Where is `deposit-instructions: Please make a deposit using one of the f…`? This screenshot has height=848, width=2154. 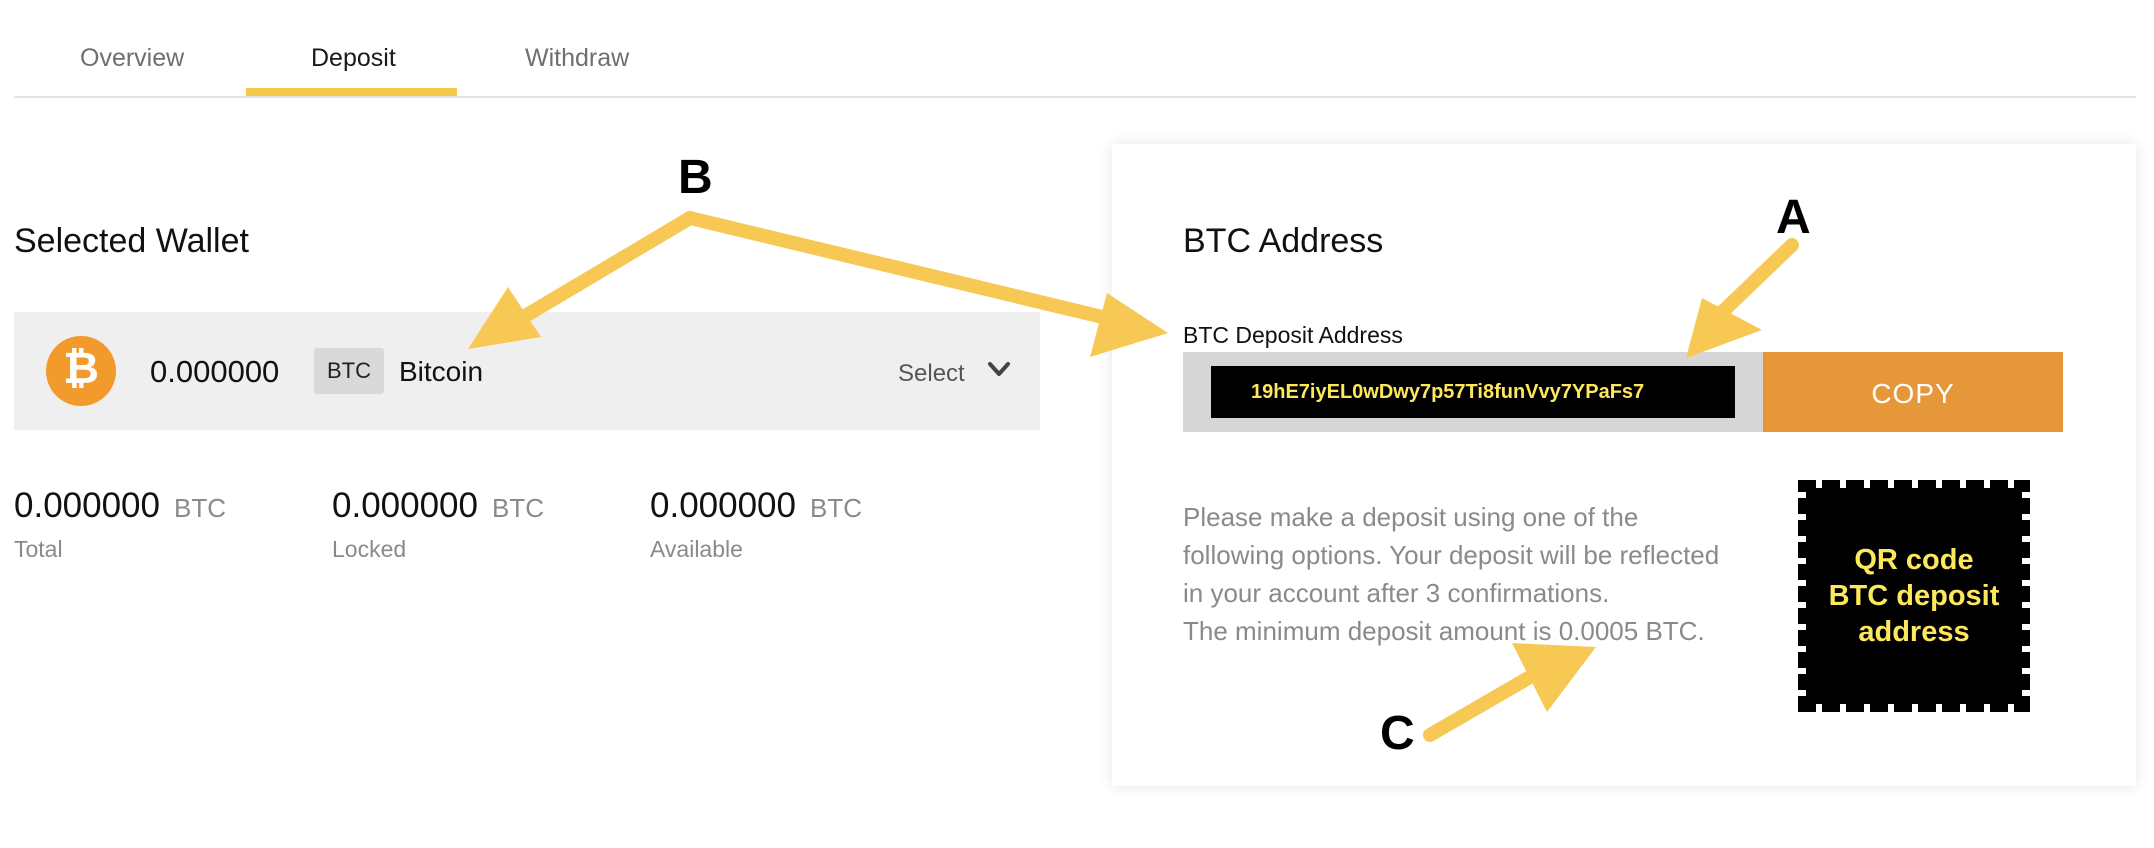 deposit-instructions: Please make a deposit using one of the f… is located at coordinates (1478, 574).